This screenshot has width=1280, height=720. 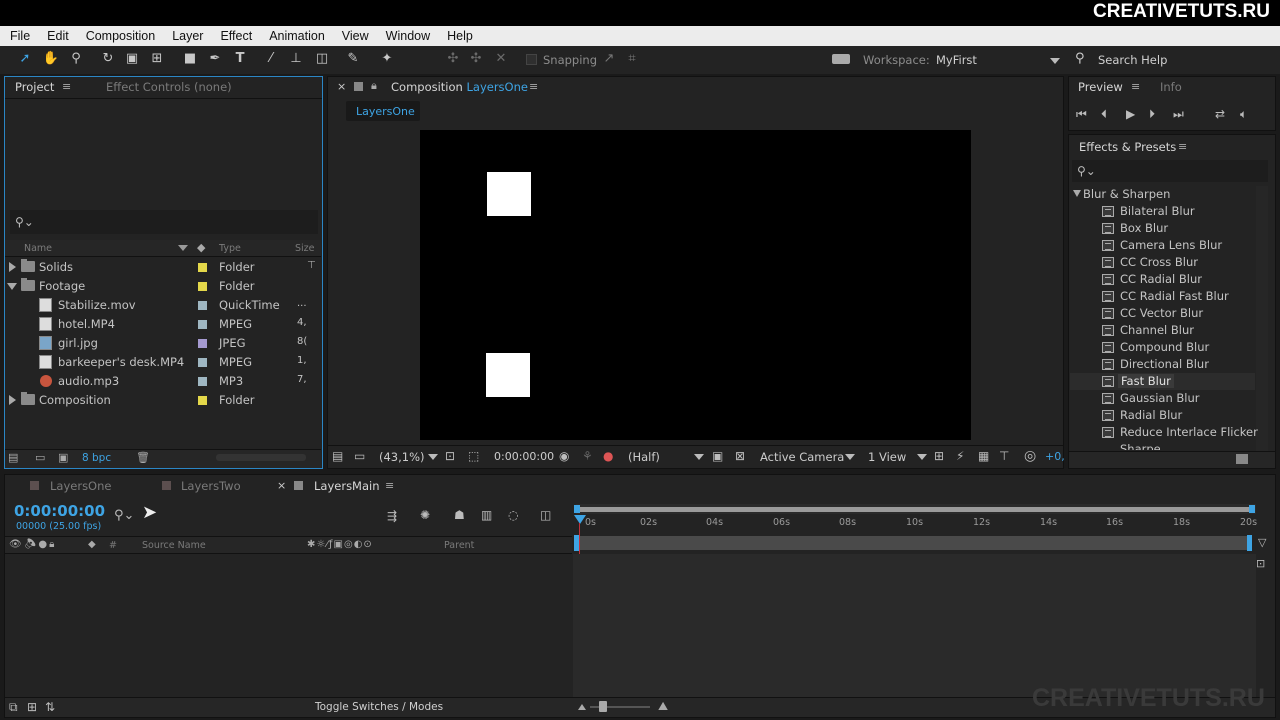 I want to click on timeline-tab-layersmain: LayersMain, so click(x=347, y=486).